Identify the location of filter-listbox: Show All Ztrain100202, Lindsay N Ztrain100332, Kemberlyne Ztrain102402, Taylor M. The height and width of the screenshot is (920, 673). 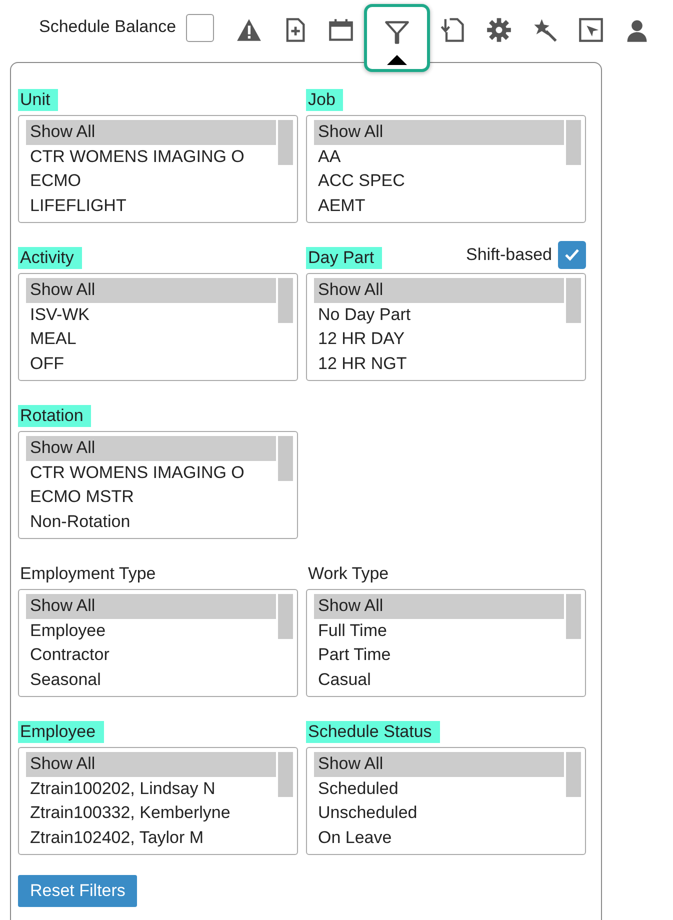
(158, 801).